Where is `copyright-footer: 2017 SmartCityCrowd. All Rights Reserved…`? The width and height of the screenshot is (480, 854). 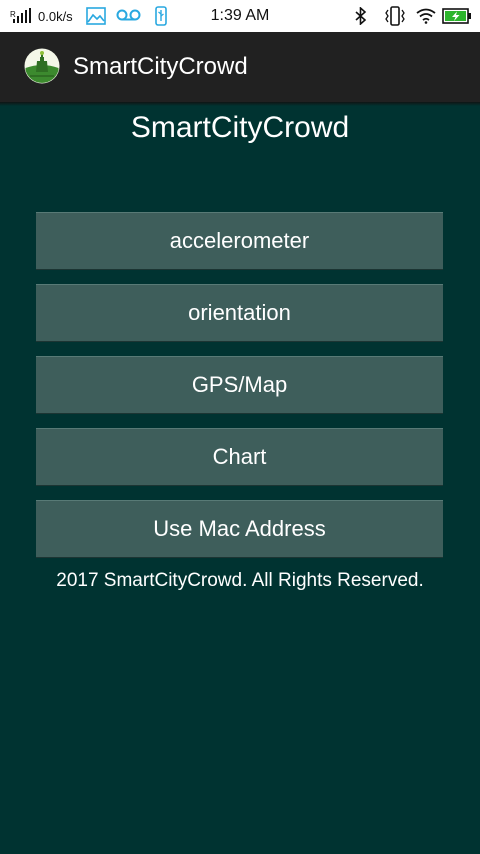 copyright-footer: 2017 SmartCityCrowd. All Rights Reserved… is located at coordinates (240, 580).